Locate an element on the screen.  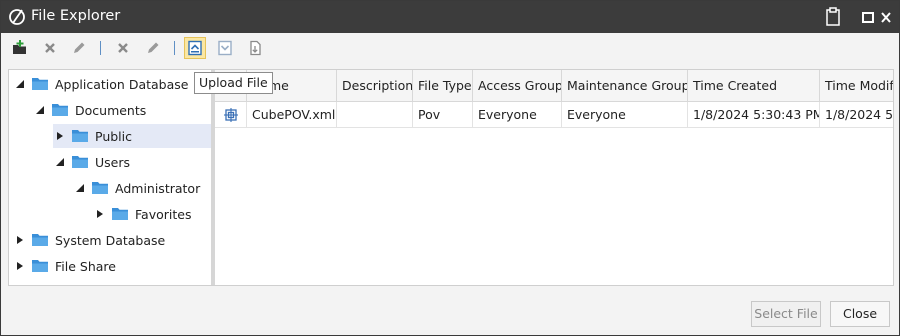
tree-node-label: Public is located at coordinates (113, 136).